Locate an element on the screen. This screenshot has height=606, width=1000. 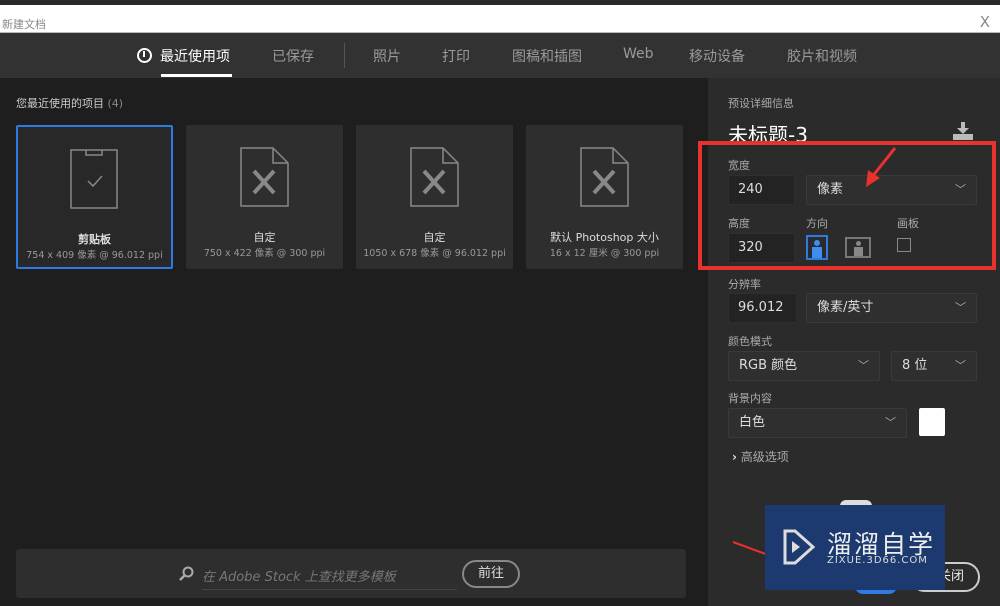
card-desc: 1050 x 678 像素 @ 96.012 ppi is located at coordinates (434, 253).